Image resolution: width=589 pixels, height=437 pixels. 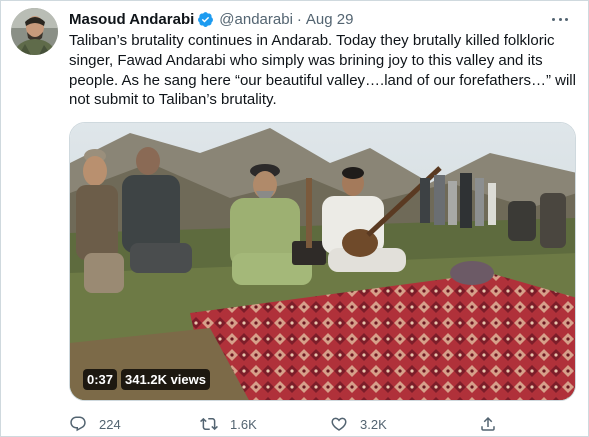 I want to click on retweet-count: 1.6K, so click(x=243, y=424).